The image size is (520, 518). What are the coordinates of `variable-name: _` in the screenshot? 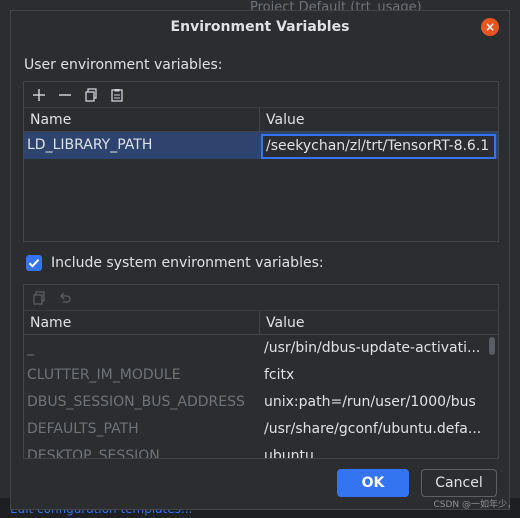 It's located at (30, 348).